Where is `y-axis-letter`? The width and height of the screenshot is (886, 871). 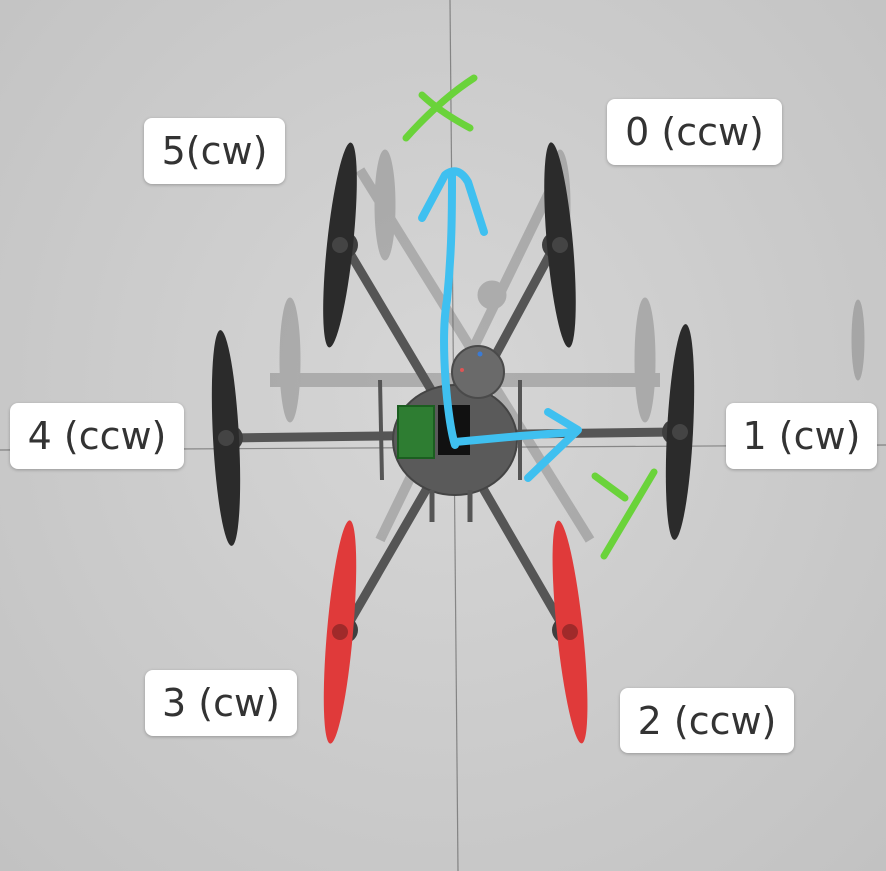 y-axis-letter is located at coordinates (624, 514).